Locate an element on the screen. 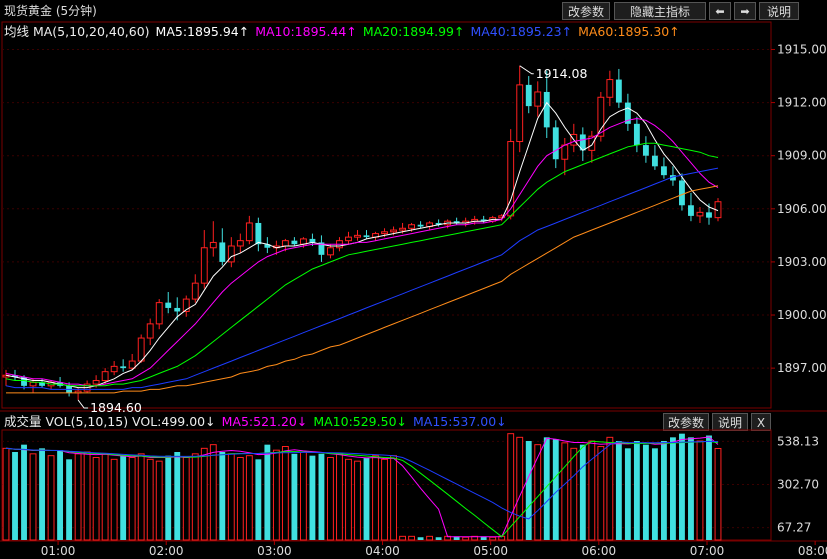 The image size is (827, 559). volume-tick-label: 302.70 is located at coordinates (798, 485).